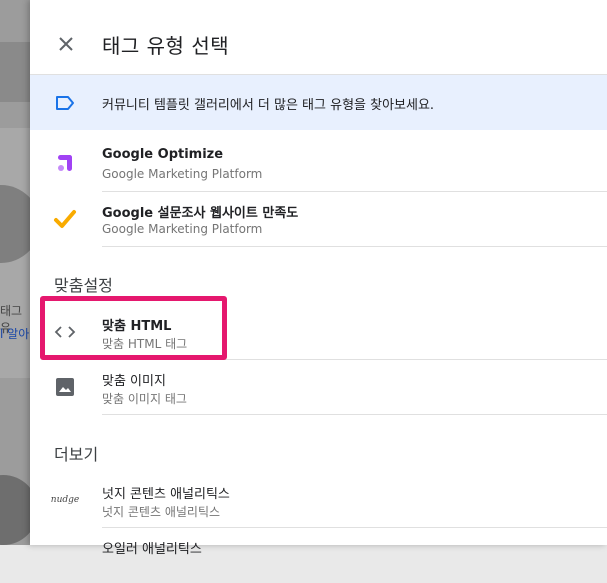 This screenshot has width=607, height=583. I want to click on community-gallery-banner: 커뮤니티 템플릿 갤러리에서 더 많은 태그 유형을 찾아보세요., so click(318, 102).